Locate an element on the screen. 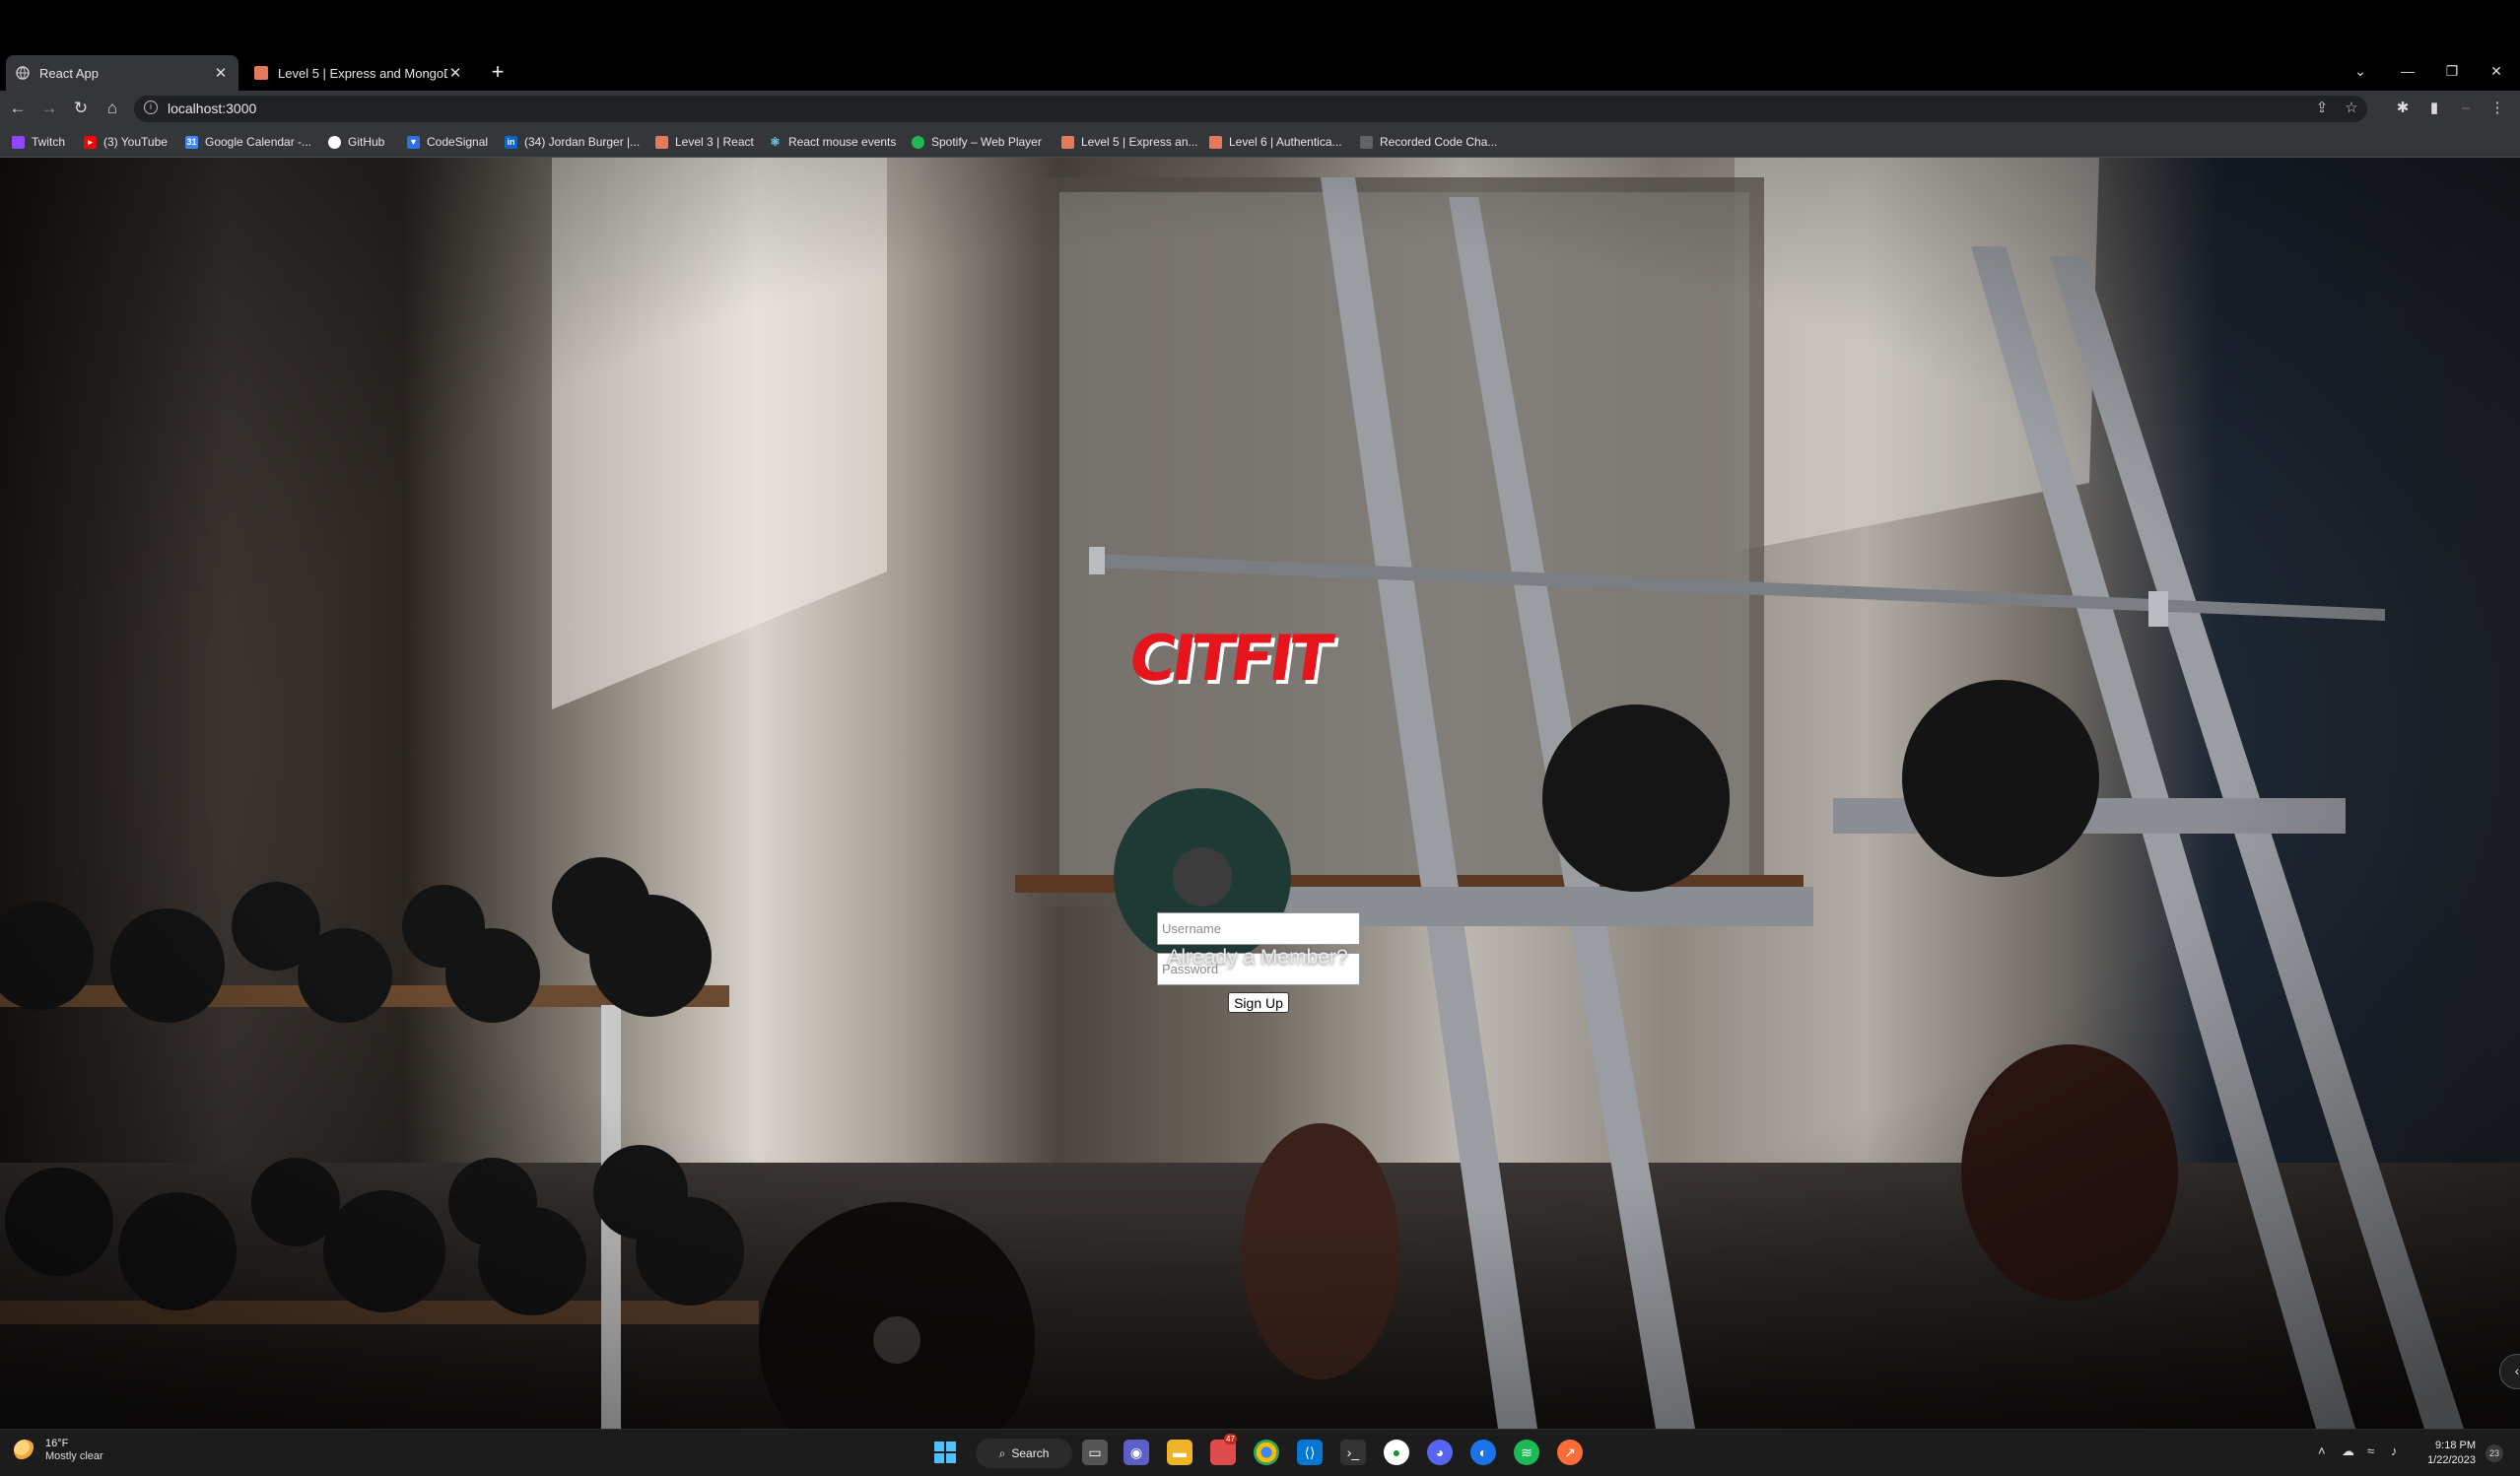 The image size is (2520, 1476). citfit-logo: CITFIT CITFIT is located at coordinates (1232, 661).